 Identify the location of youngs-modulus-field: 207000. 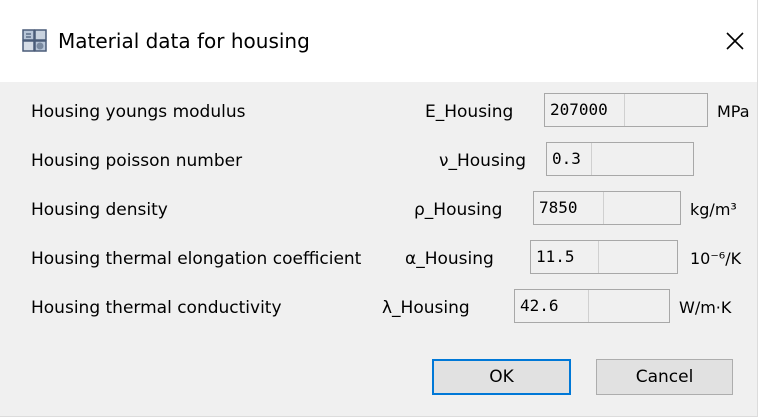
(626, 110).